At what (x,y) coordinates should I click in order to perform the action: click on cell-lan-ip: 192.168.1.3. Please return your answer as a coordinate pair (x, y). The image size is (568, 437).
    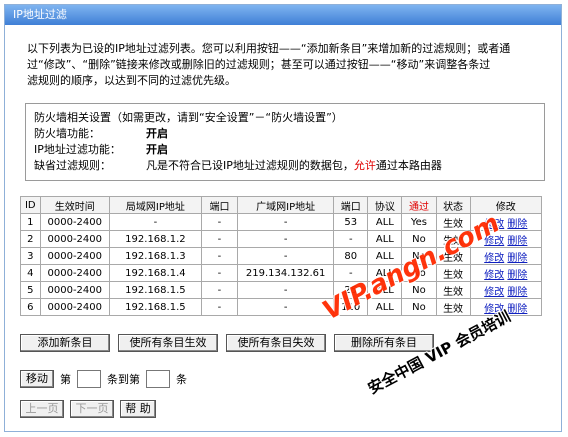
    Looking at the image, I should click on (155, 256).